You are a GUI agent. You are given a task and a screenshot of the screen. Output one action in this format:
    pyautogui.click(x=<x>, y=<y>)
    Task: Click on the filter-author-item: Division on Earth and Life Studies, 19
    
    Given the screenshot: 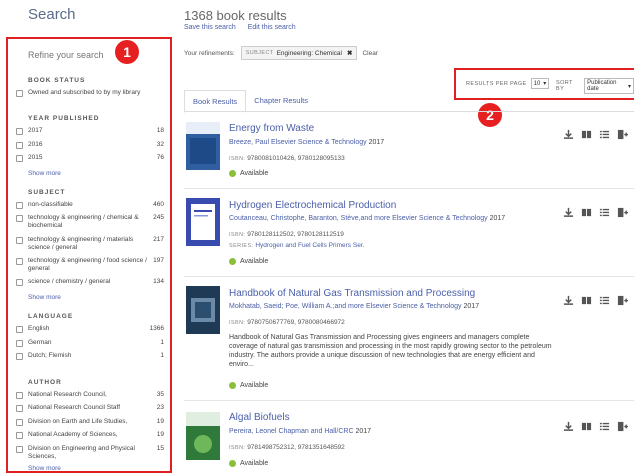 What is the action you would take?
    pyautogui.click(x=90, y=422)
    